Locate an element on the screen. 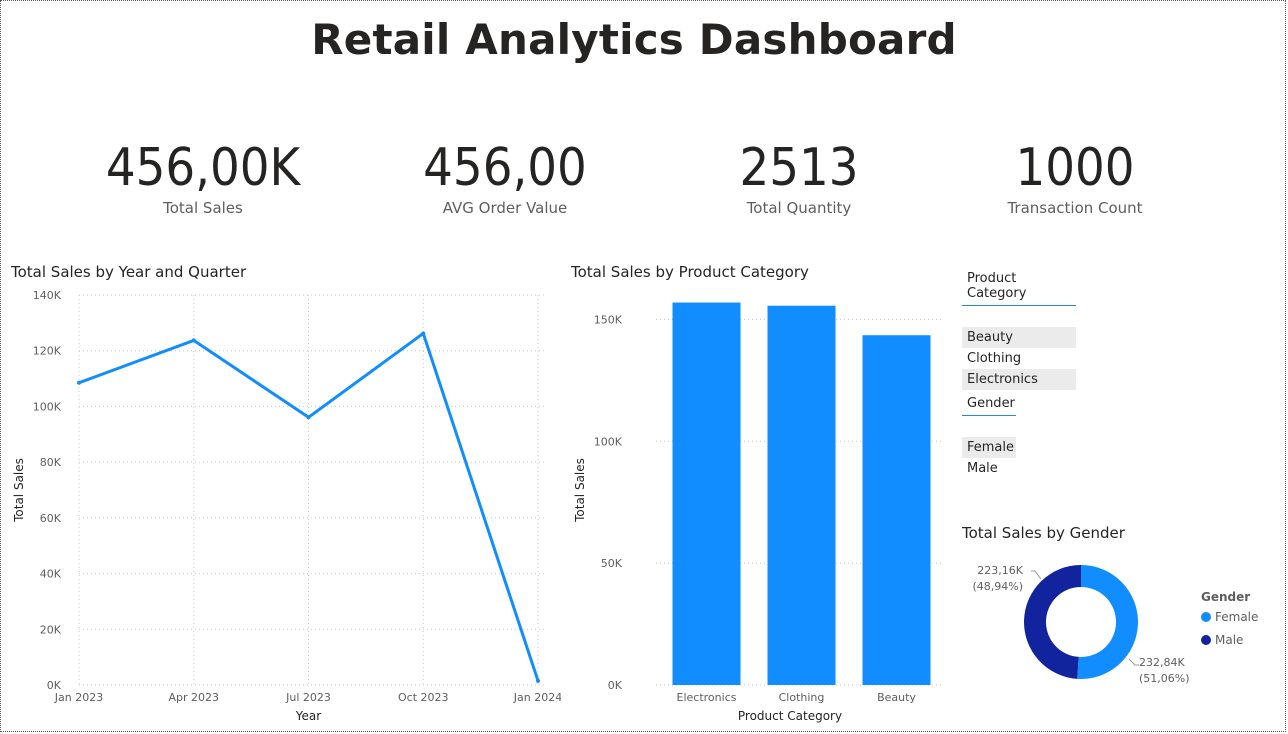 The height and width of the screenshot is (734, 1288). kpi-card-total-sales: 456,00K Total Sales is located at coordinates (203, 176).